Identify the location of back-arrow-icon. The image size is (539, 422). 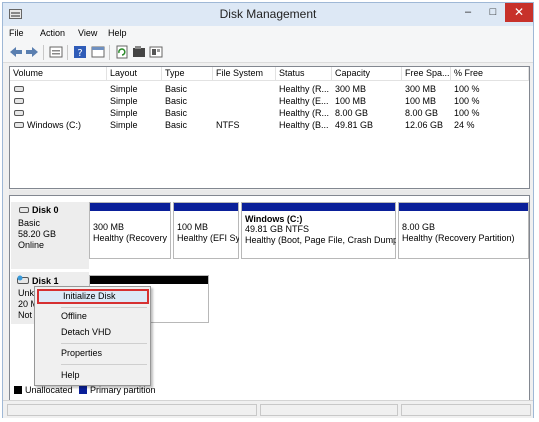
(16, 52).